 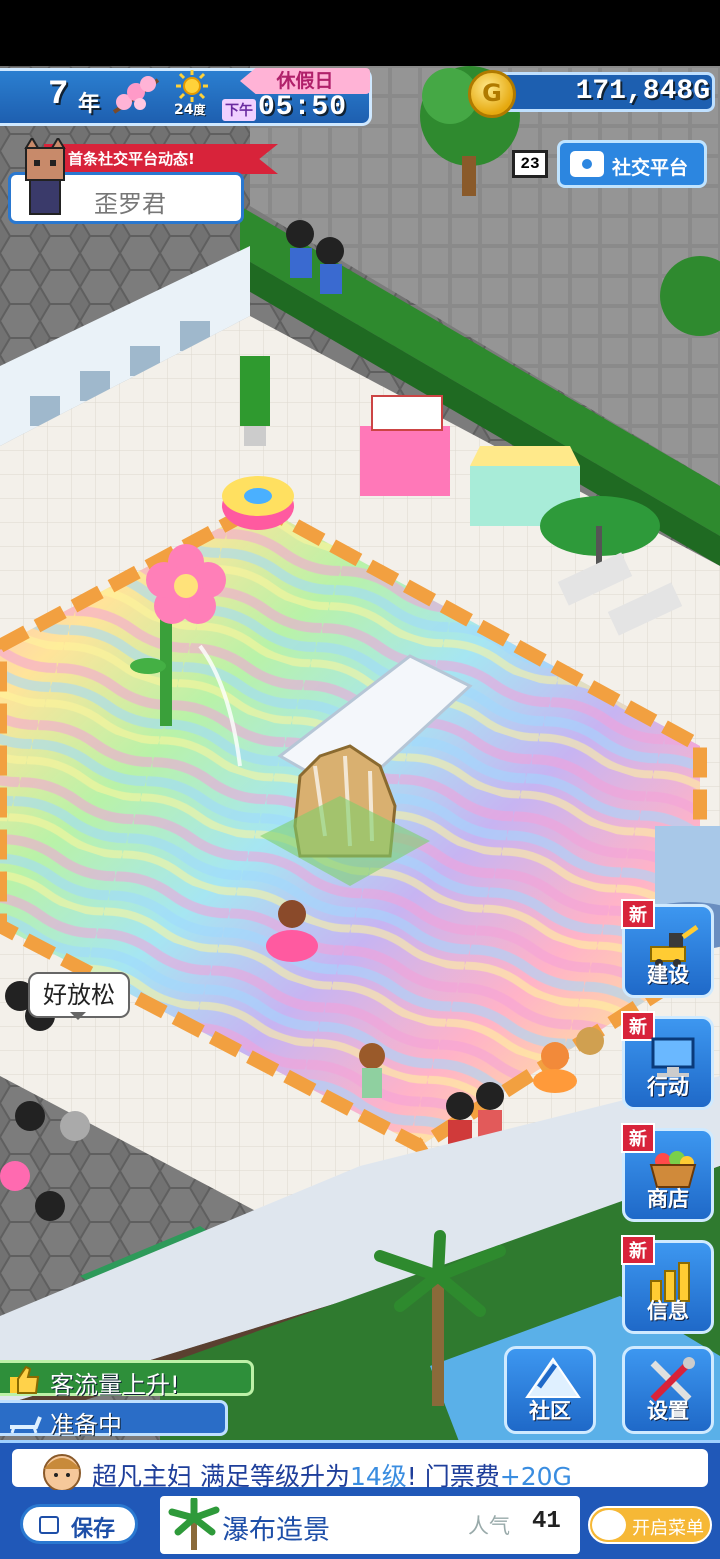 What do you see at coordinates (550, 1390) in the screenshot?
I see `community-button: 社区` at bounding box center [550, 1390].